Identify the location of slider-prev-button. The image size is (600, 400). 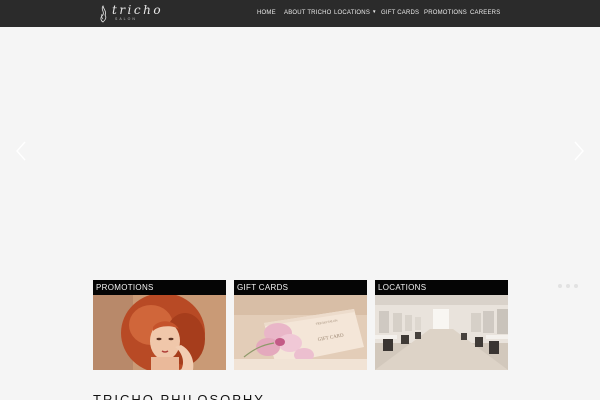
(21, 151).